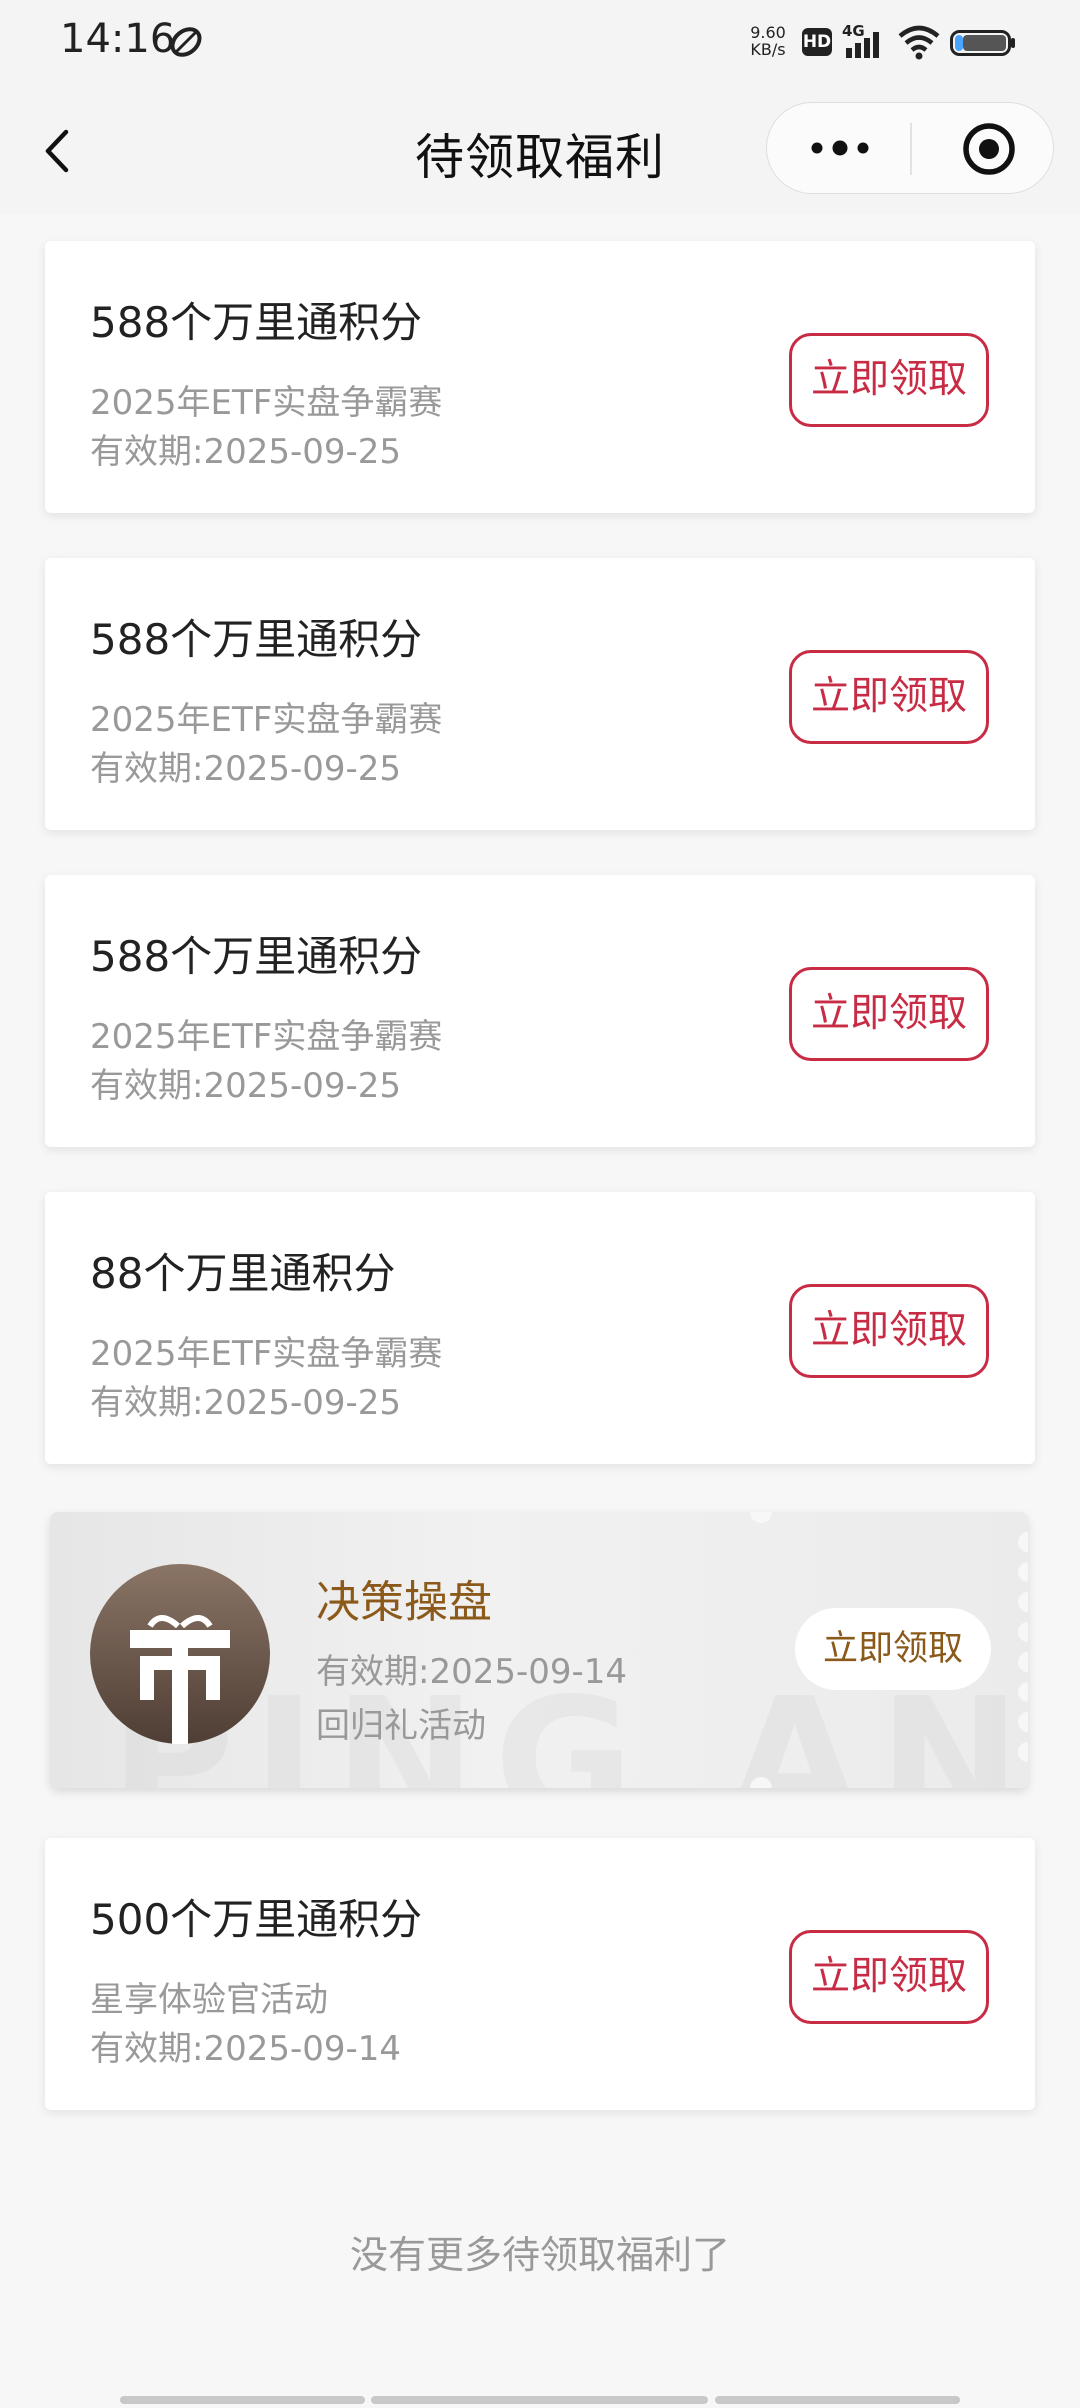 Image resolution: width=1080 pixels, height=2408 pixels. What do you see at coordinates (539, 2255) in the screenshot?
I see `no-more-rewards-note: 没有更多待领取福利了` at bounding box center [539, 2255].